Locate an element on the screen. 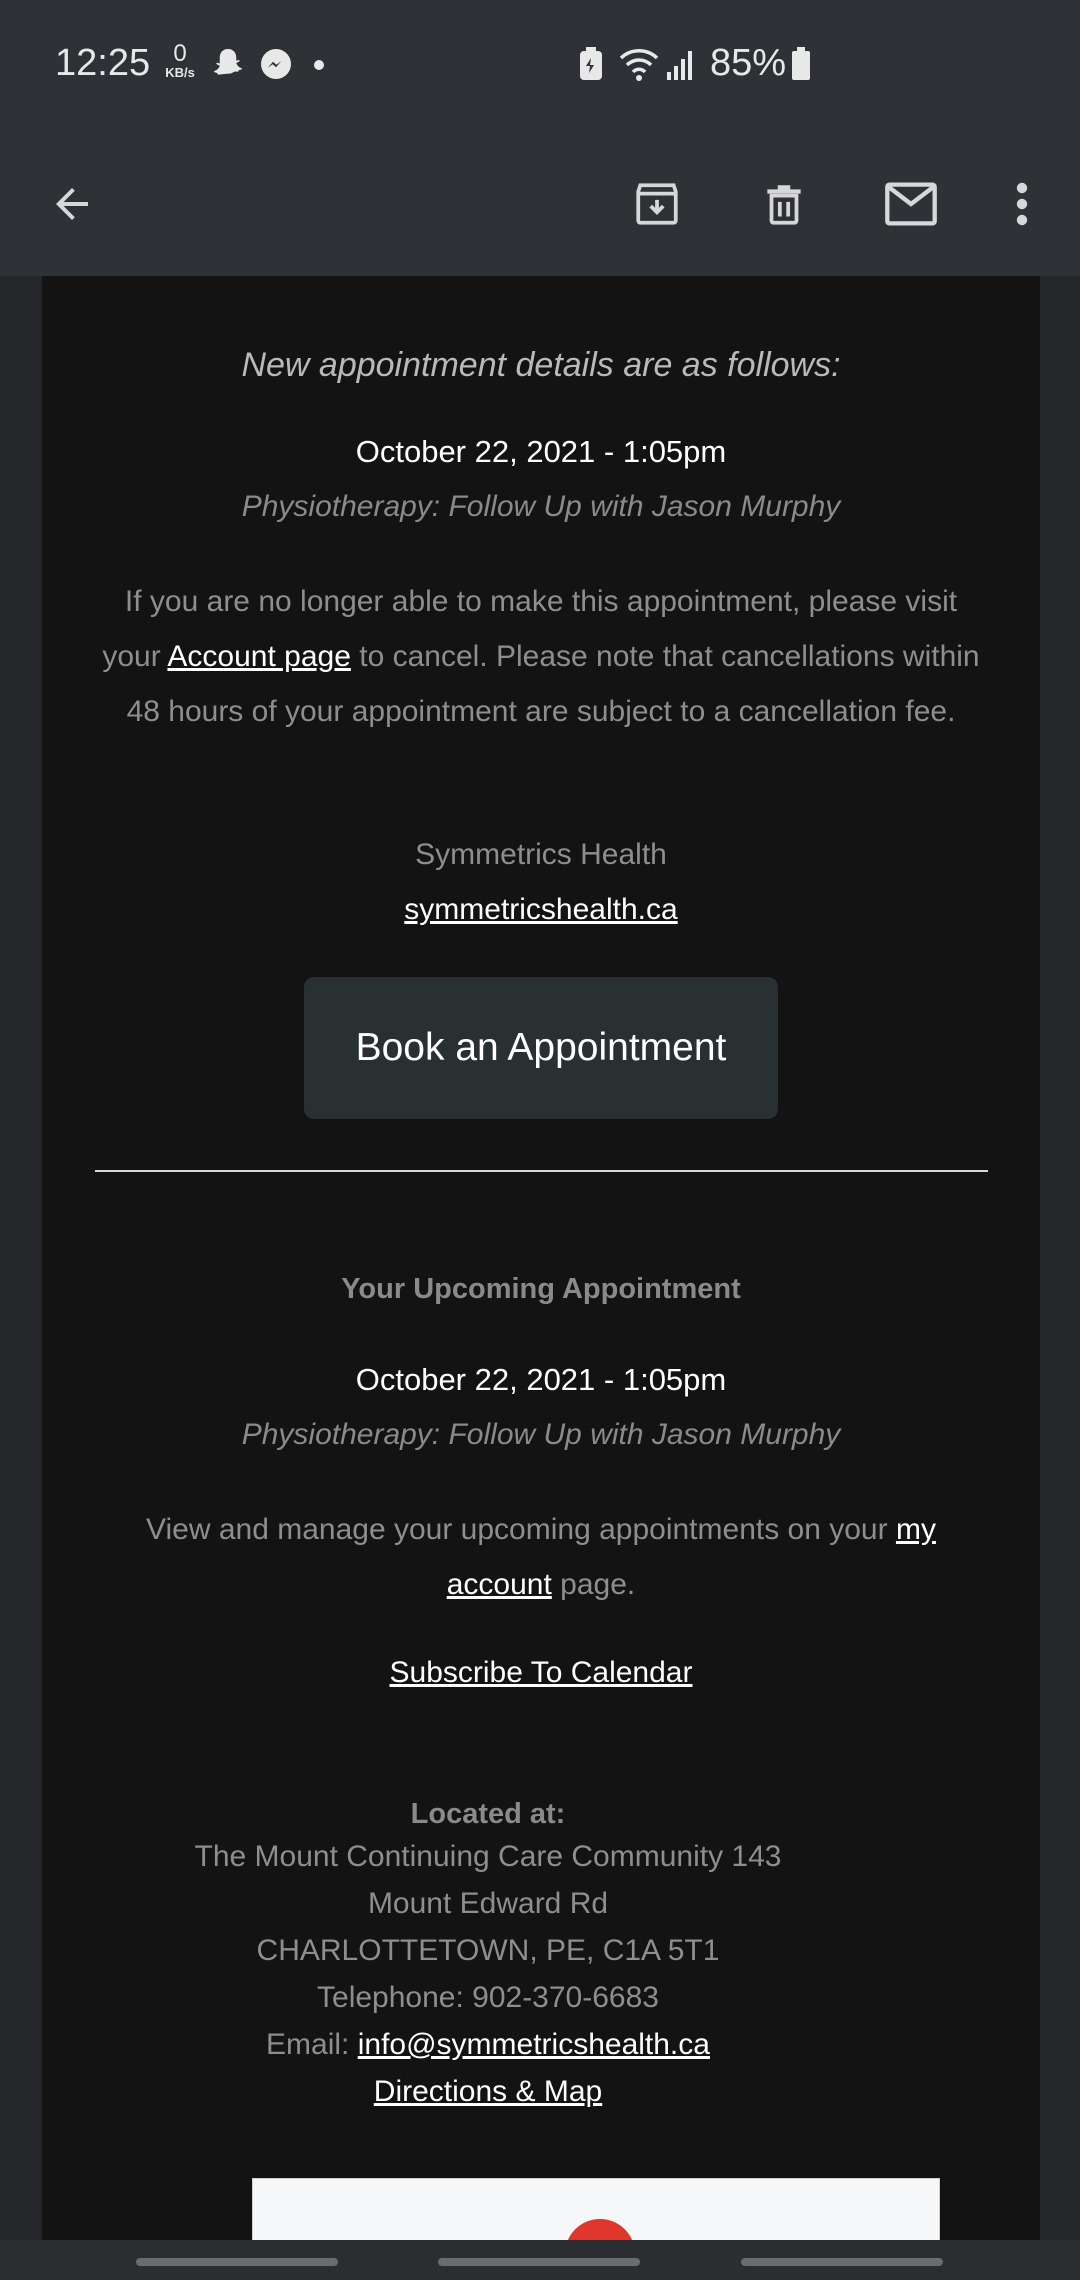 Image resolution: width=1080 pixels, height=2280 pixels. new-appointment-date: October 22, 2021 - 1:05pm is located at coordinates (541, 451).